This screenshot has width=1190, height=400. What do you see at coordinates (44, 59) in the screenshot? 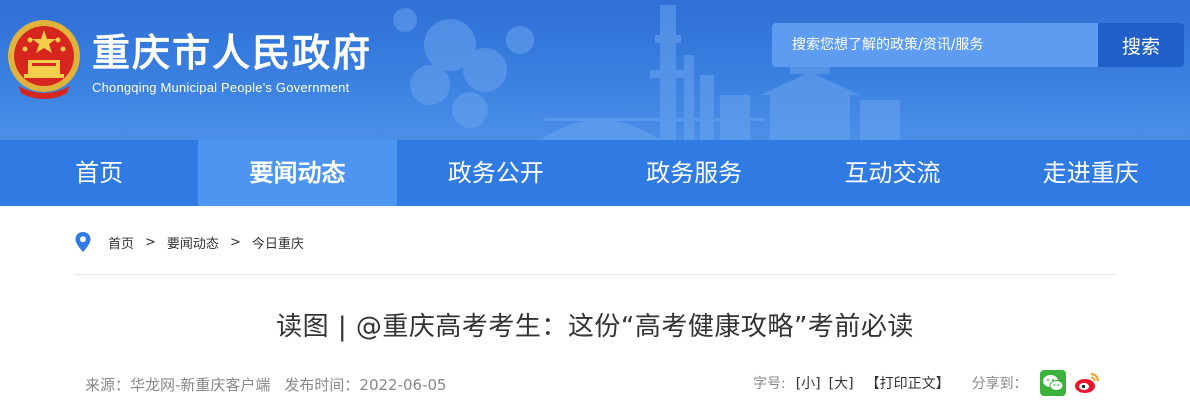
I see `national-emblem-logo` at bounding box center [44, 59].